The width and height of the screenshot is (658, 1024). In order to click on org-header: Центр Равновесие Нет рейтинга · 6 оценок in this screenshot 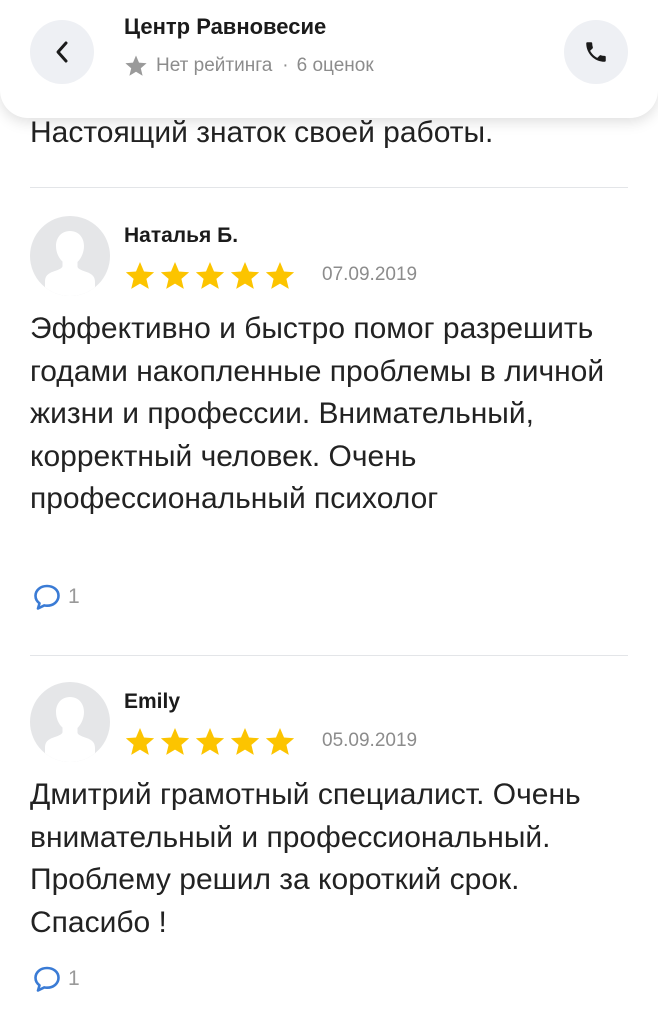, I will do `click(329, 59)`.